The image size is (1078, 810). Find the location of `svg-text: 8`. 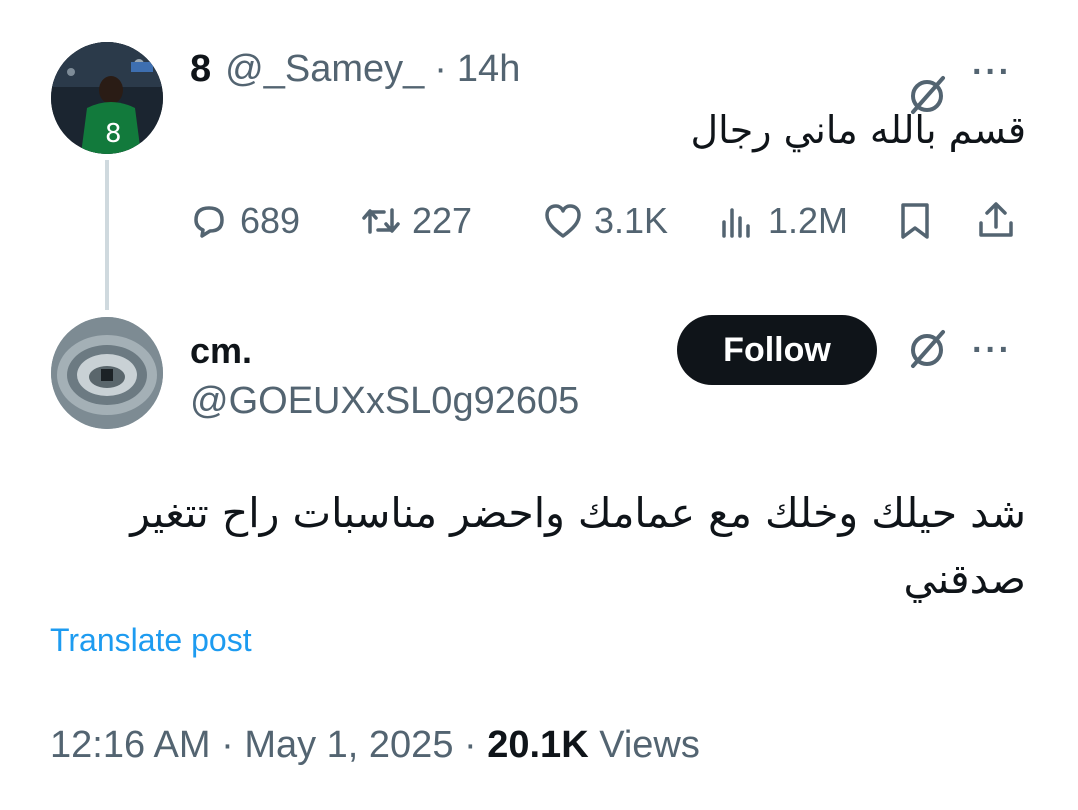

svg-text: 8 is located at coordinates (113, 134).